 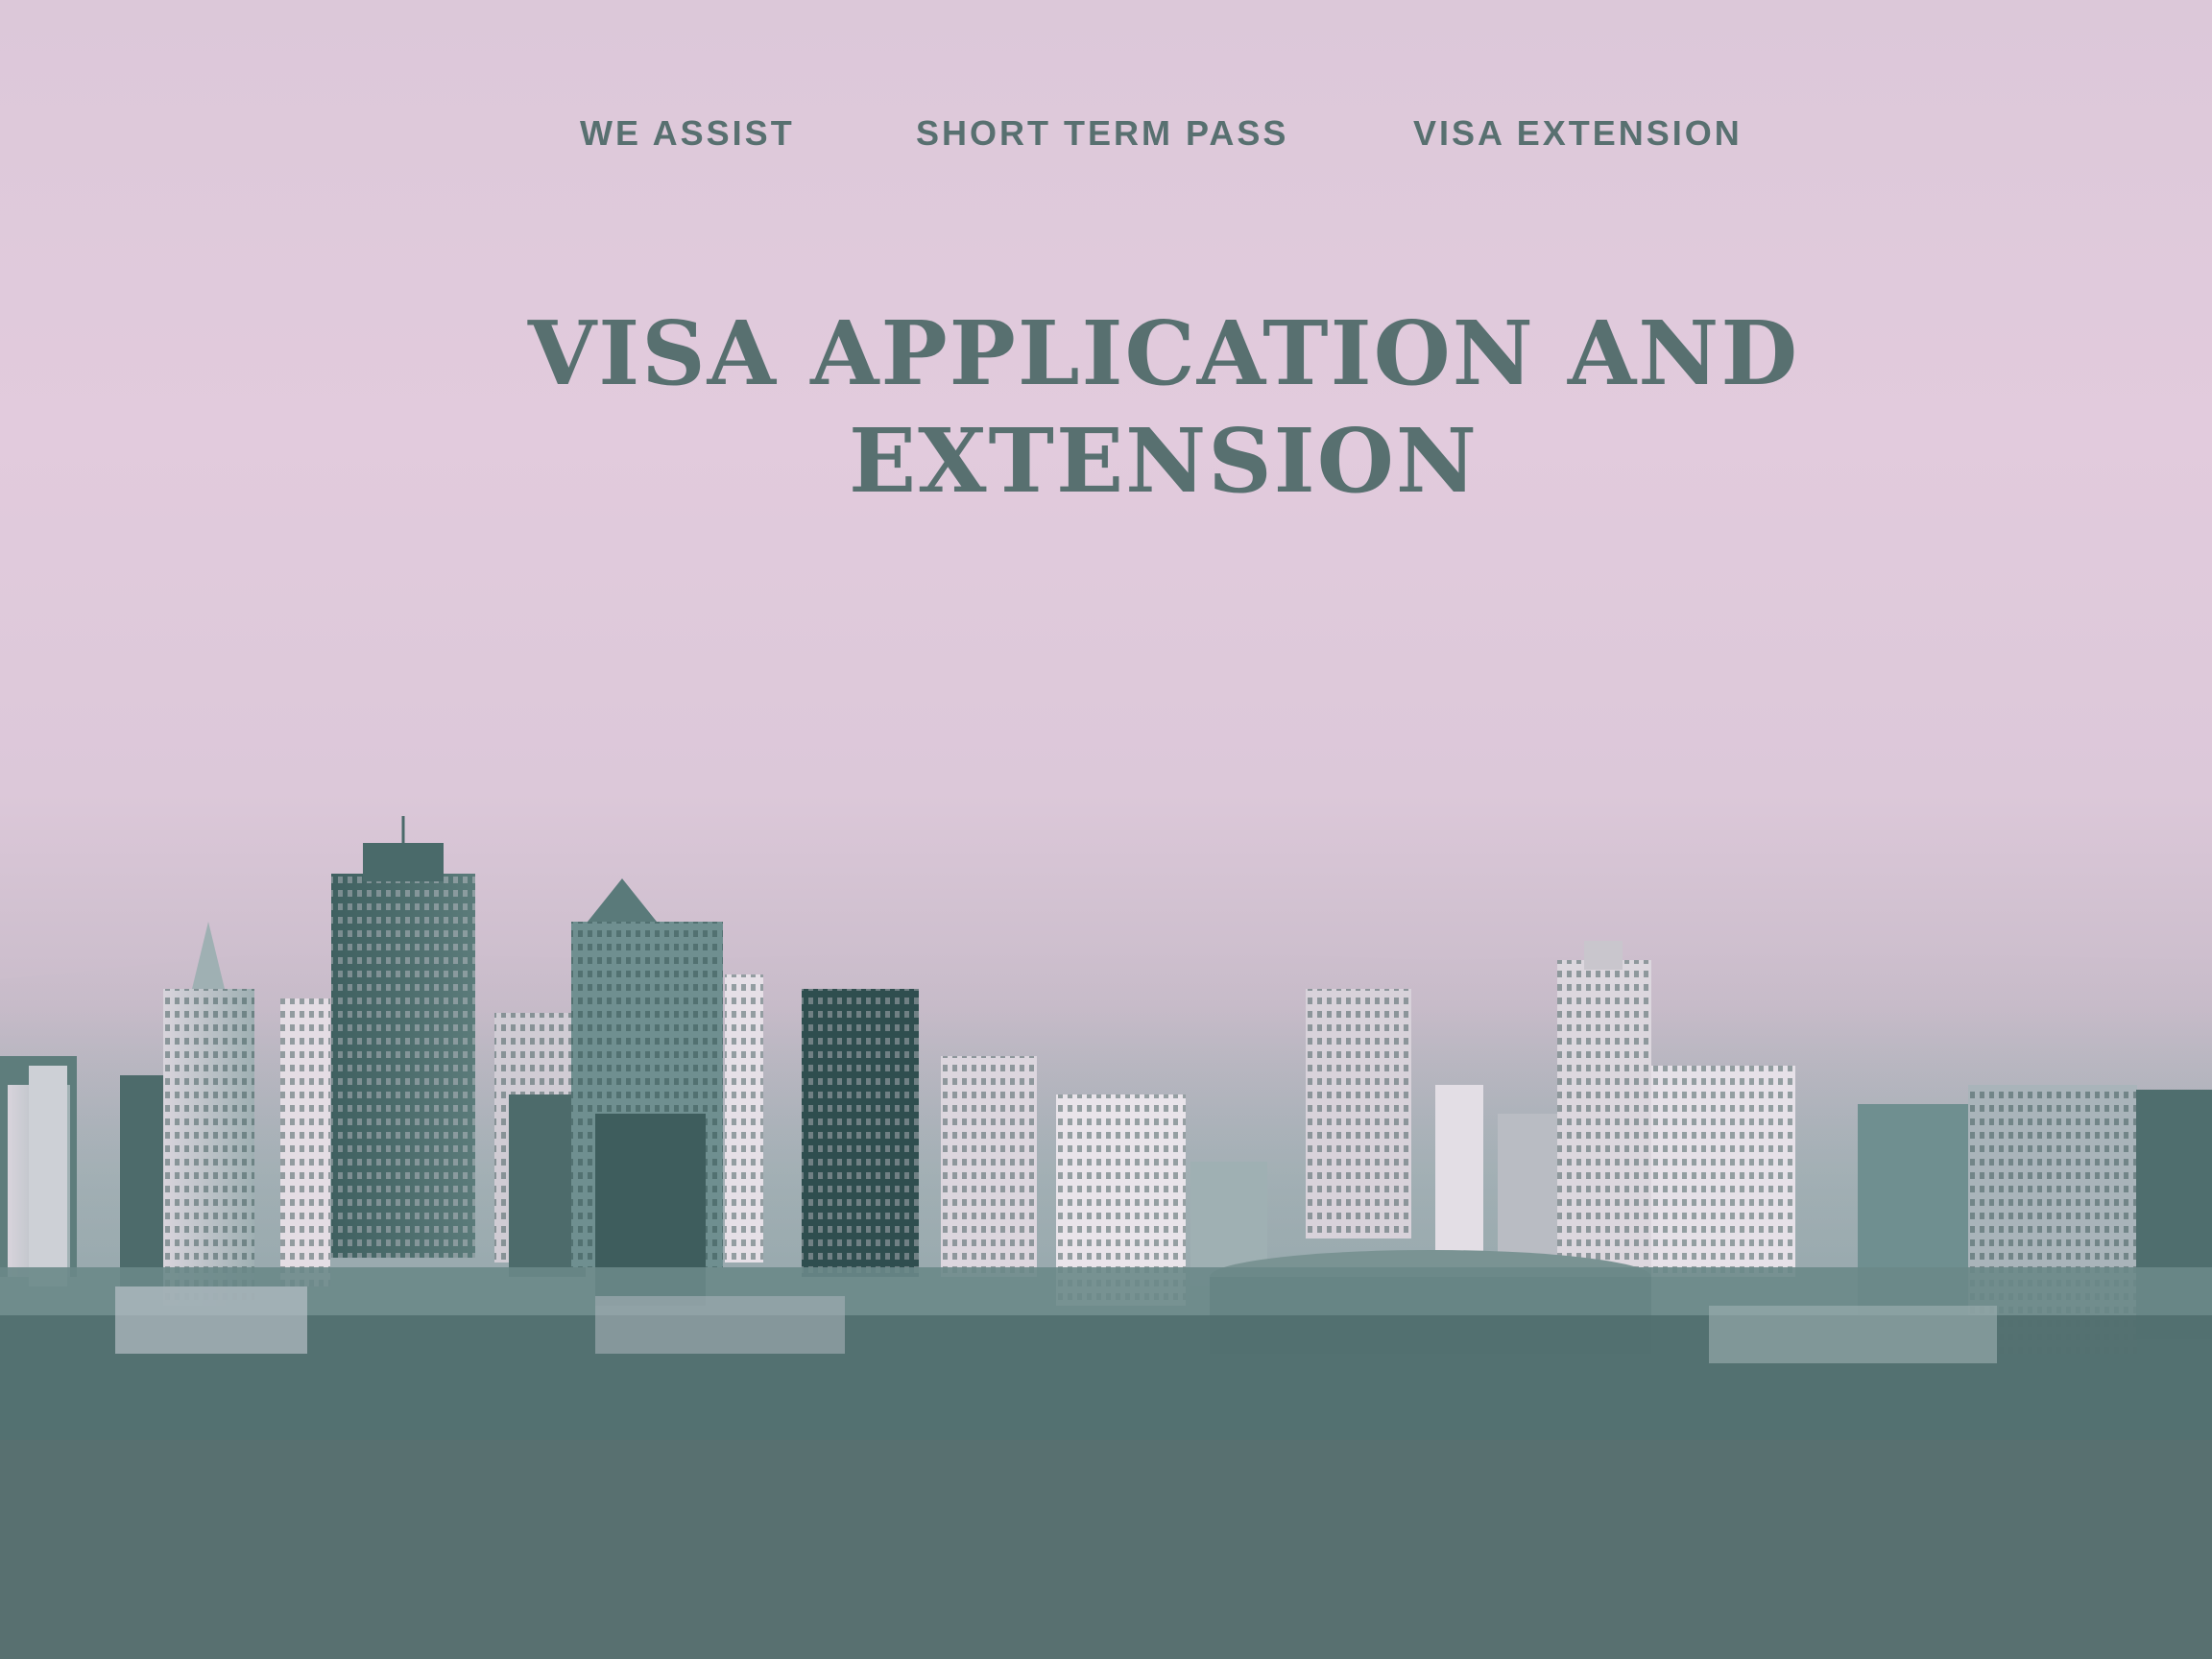 What do you see at coordinates (1102, 133) in the screenshot?
I see `nav-link-short-term-pass: SHORT TERM PASS` at bounding box center [1102, 133].